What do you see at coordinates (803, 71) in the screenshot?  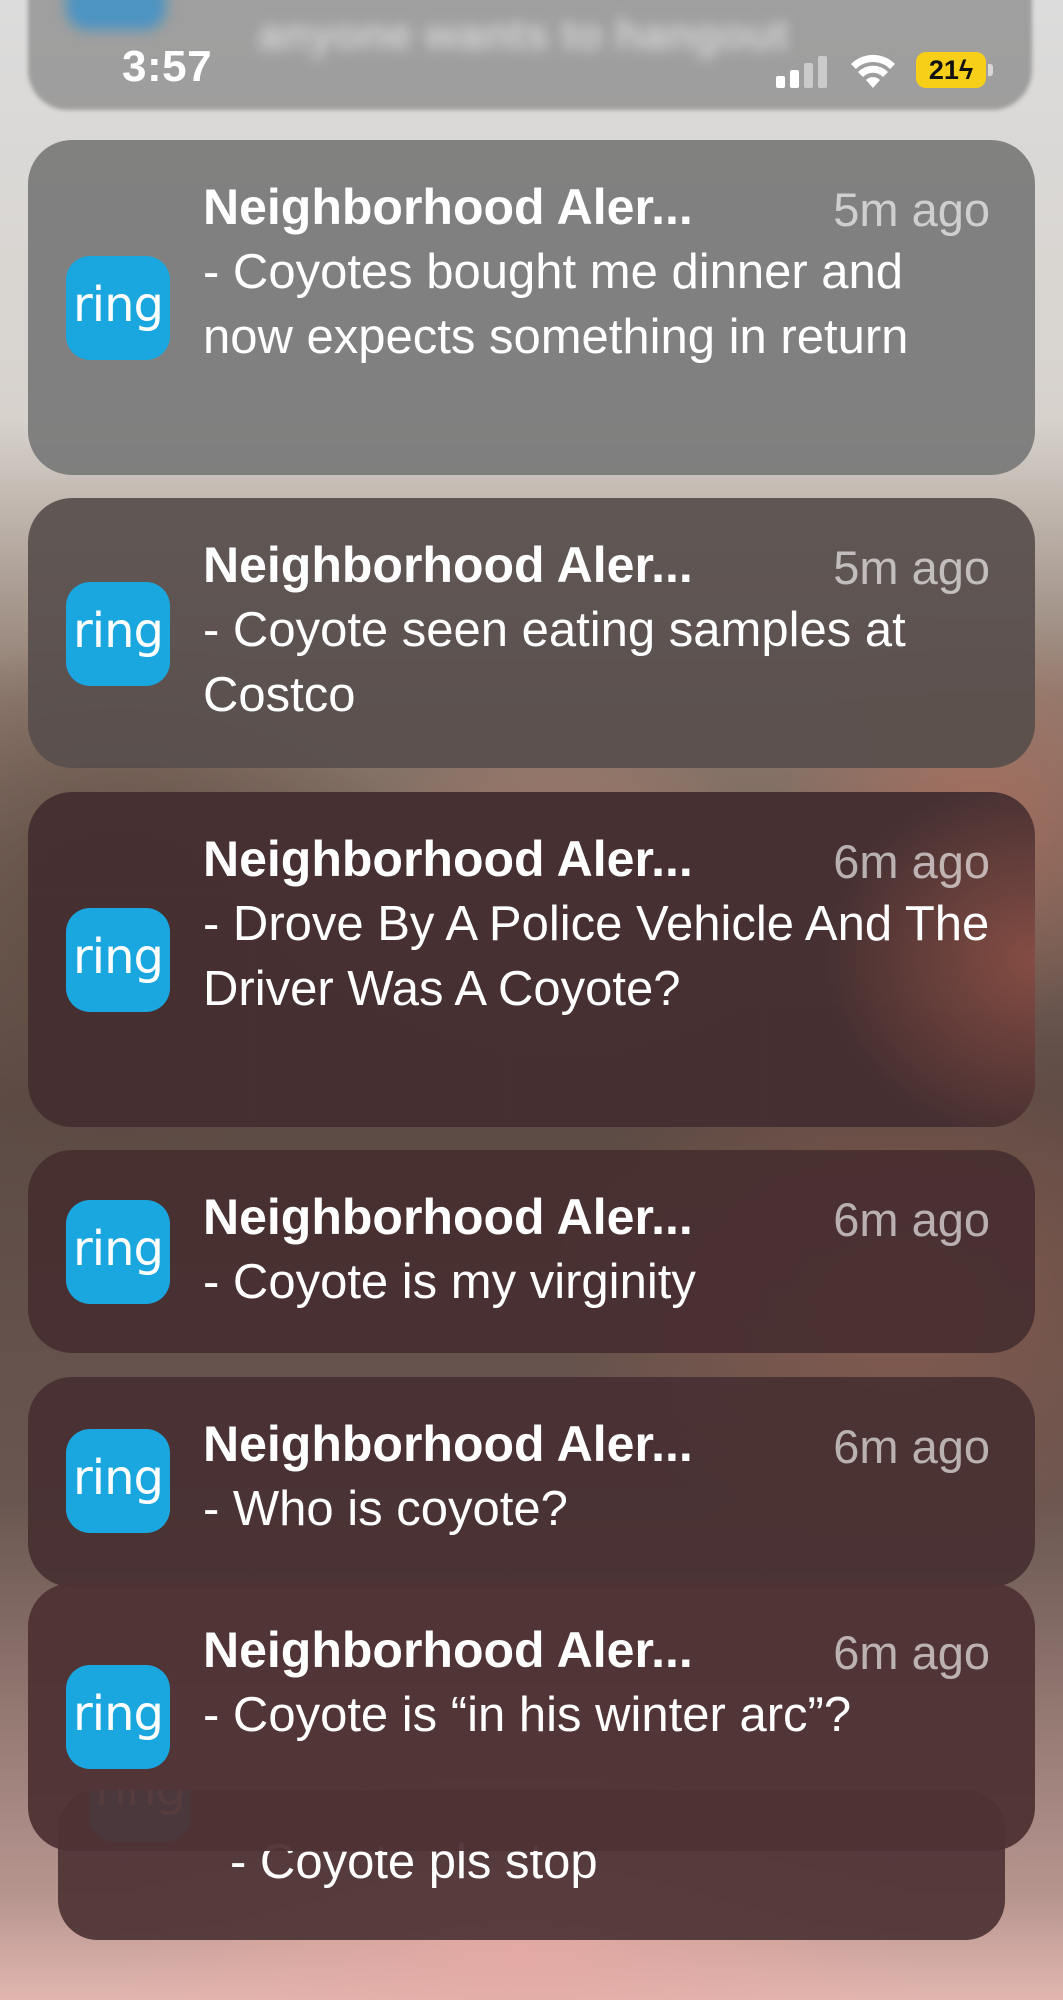 I see `cellular-signal-icon` at bounding box center [803, 71].